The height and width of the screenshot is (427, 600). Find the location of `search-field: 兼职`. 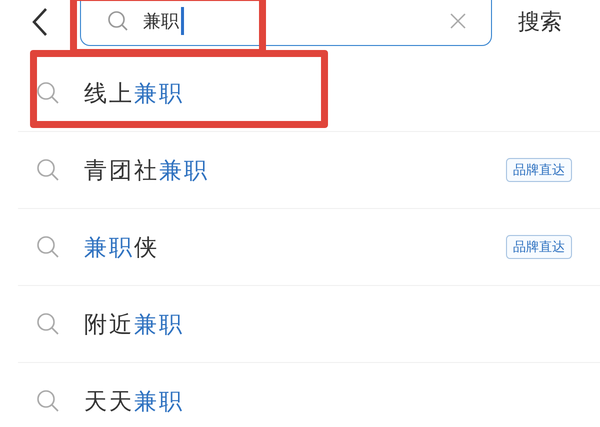

search-field: 兼职 is located at coordinates (286, 23).